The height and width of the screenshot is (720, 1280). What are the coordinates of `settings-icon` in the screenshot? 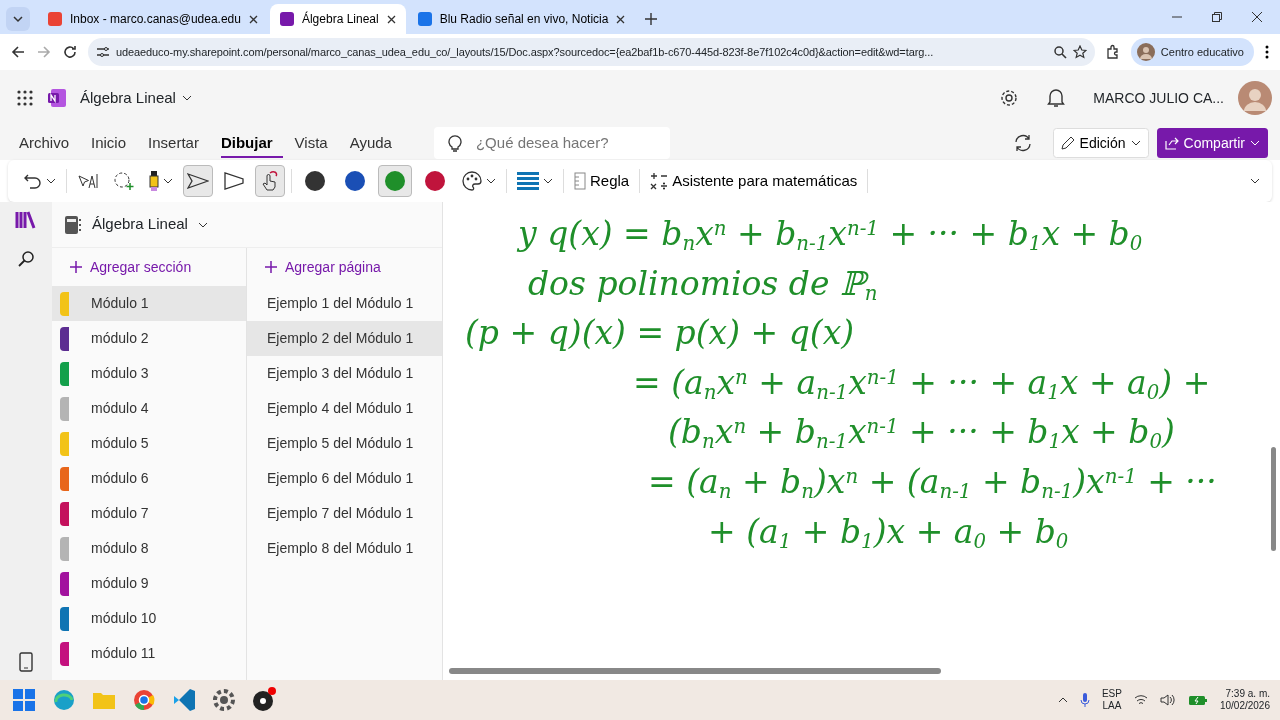 It's located at (1009, 98).